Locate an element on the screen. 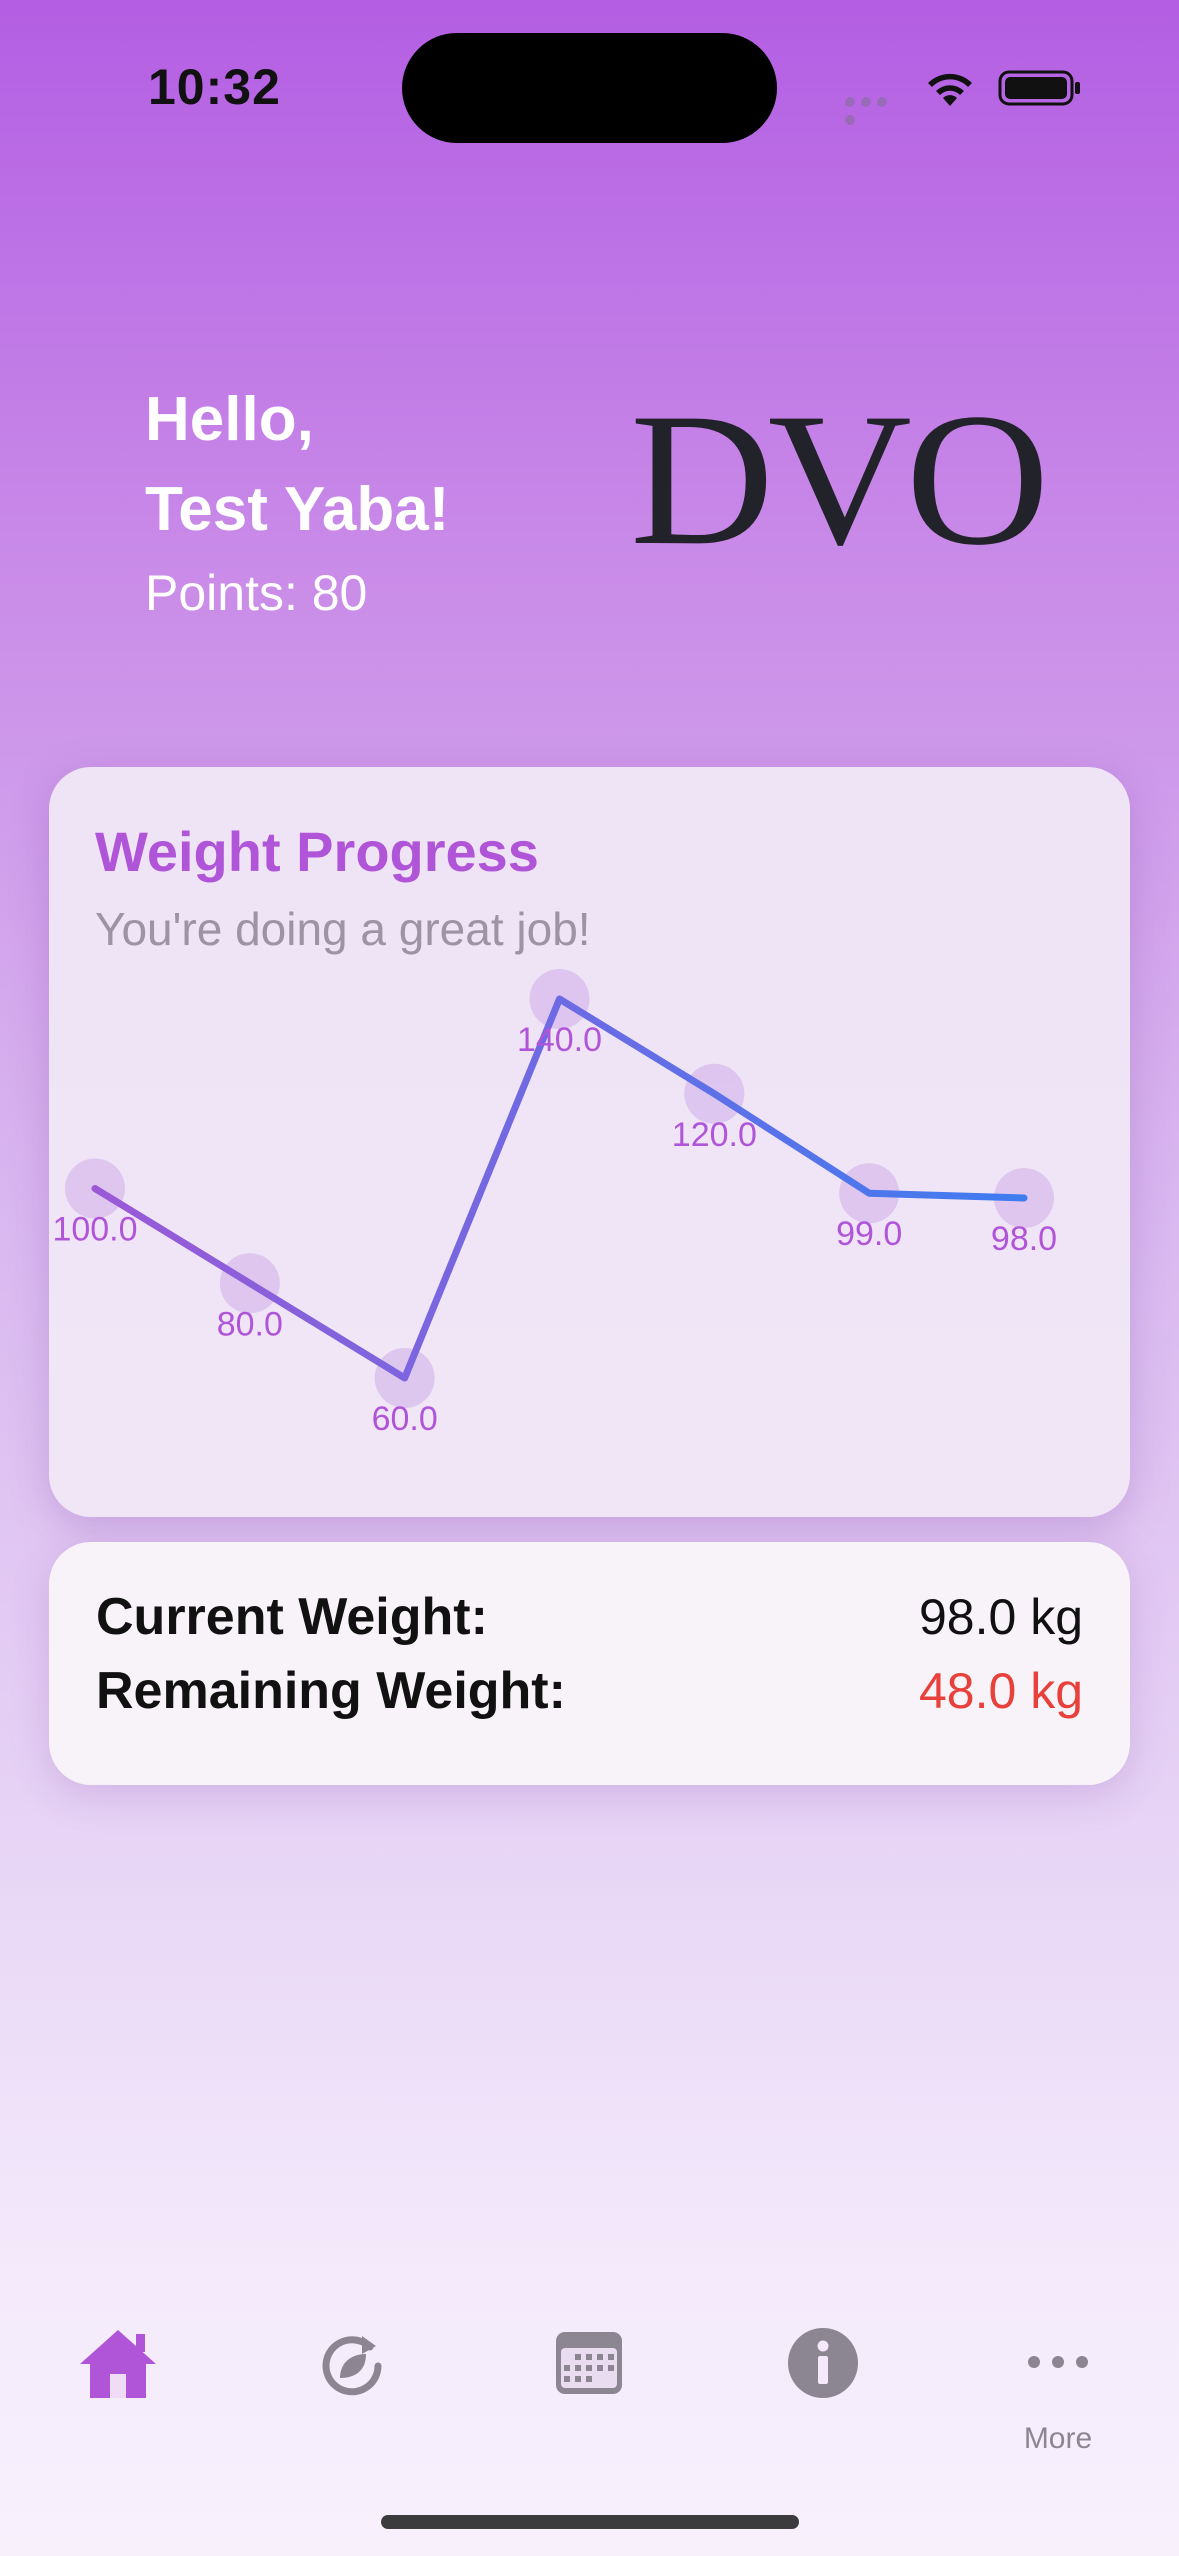 Image resolution: width=1179 pixels, height=2556 pixels. data-point-label: 120.0 is located at coordinates (714, 1135).